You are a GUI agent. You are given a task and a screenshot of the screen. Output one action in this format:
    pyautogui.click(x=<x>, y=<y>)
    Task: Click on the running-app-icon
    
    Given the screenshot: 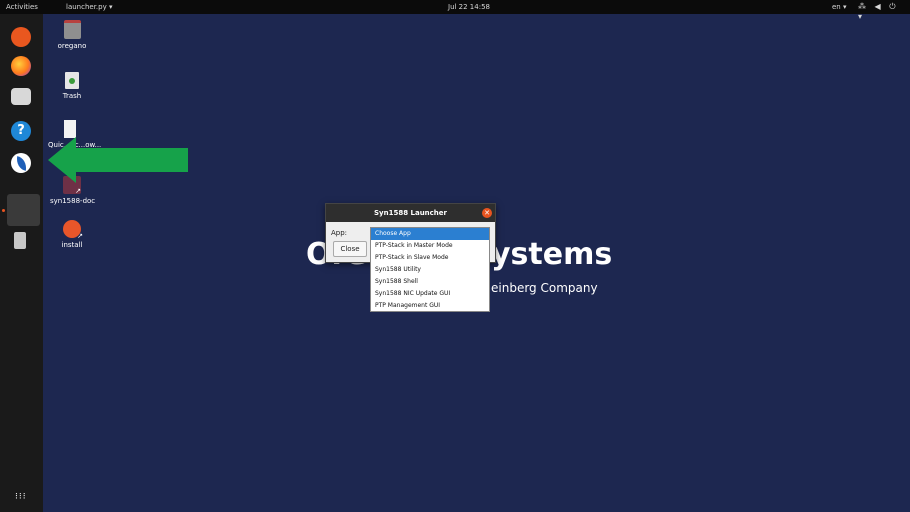 What is the action you would take?
    pyautogui.click(x=23, y=210)
    